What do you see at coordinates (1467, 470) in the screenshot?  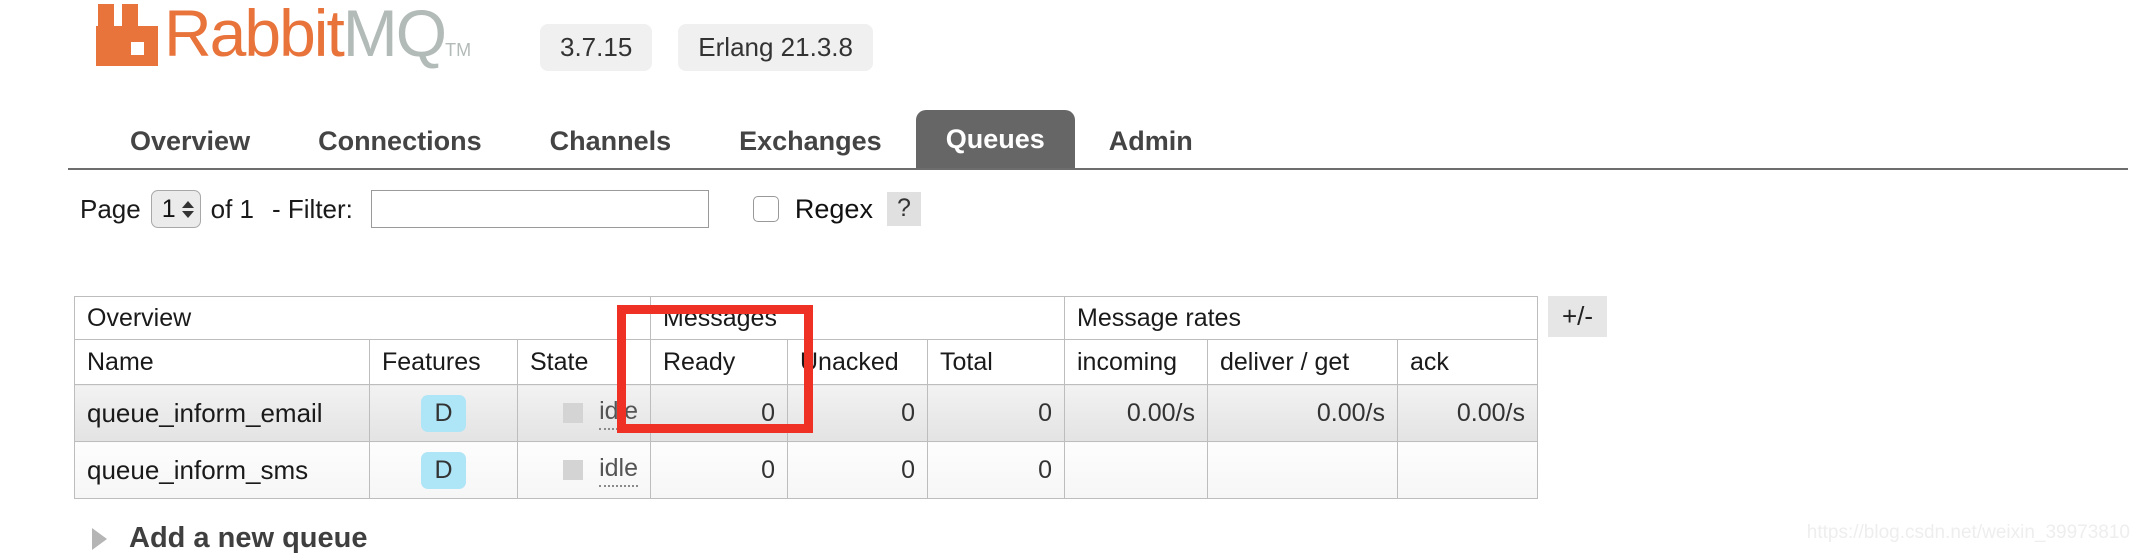 I see `rate-ack` at bounding box center [1467, 470].